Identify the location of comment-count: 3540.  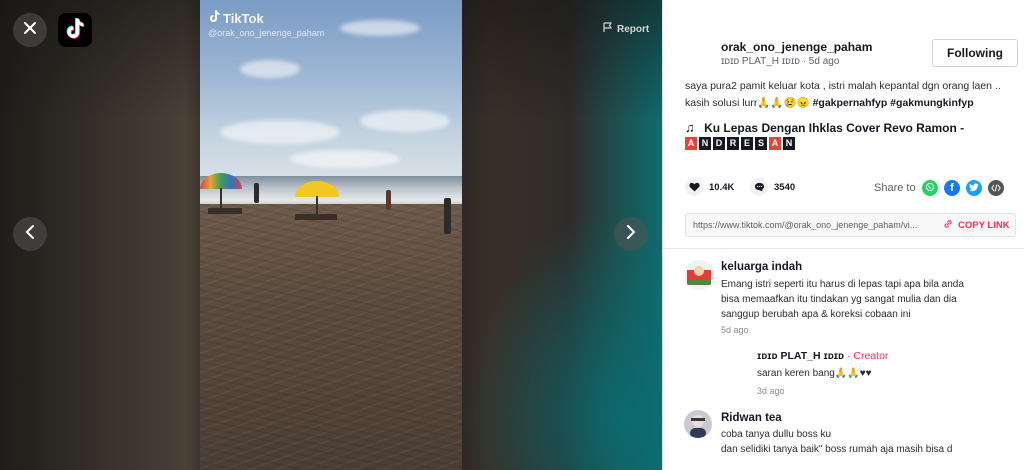
(785, 187).